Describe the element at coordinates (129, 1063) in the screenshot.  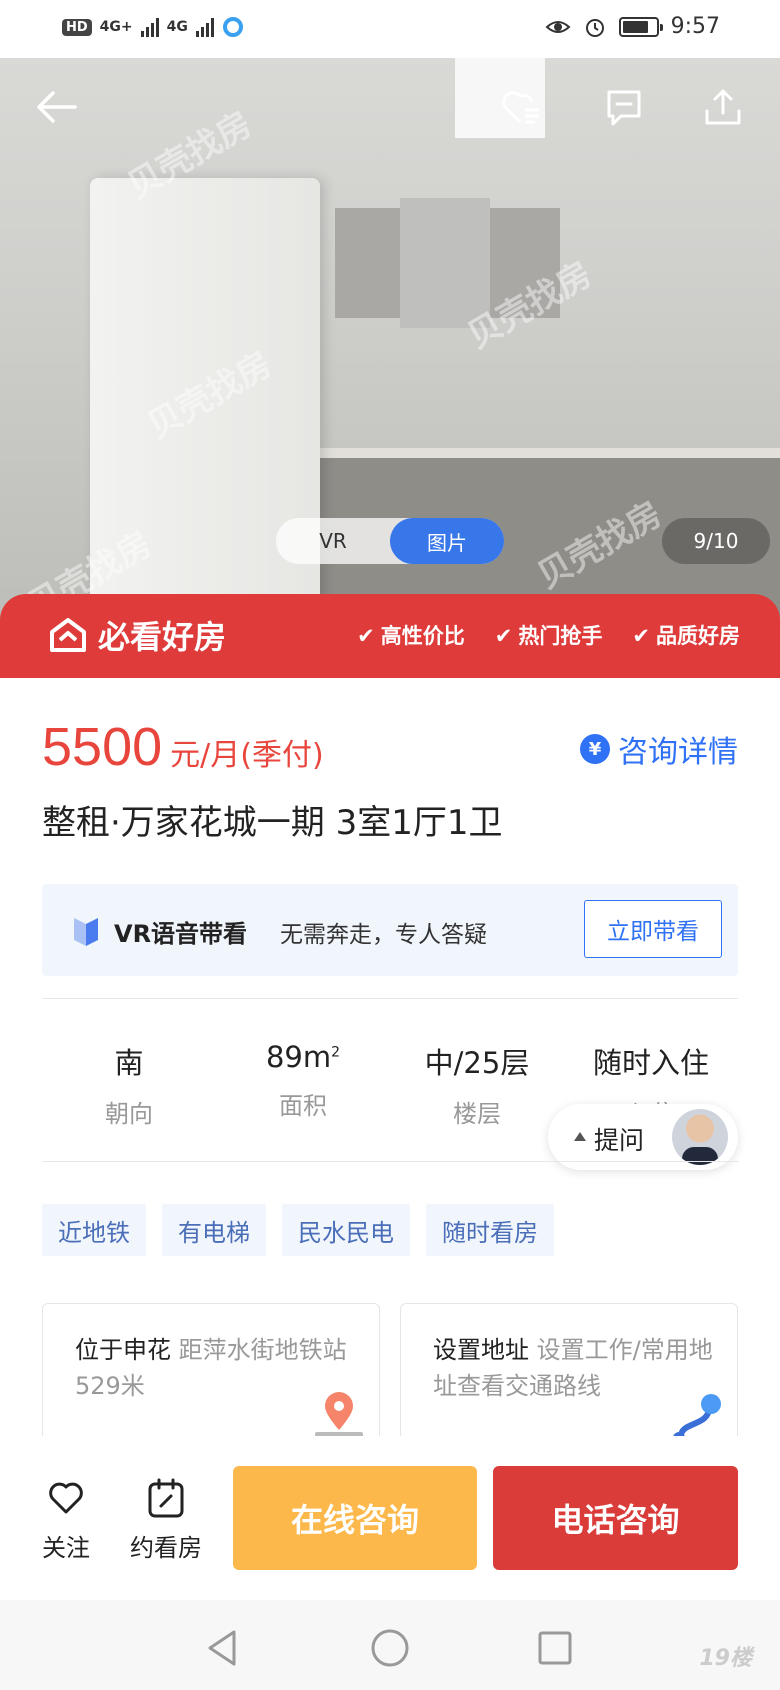
I see `spec-value: 南` at that location.